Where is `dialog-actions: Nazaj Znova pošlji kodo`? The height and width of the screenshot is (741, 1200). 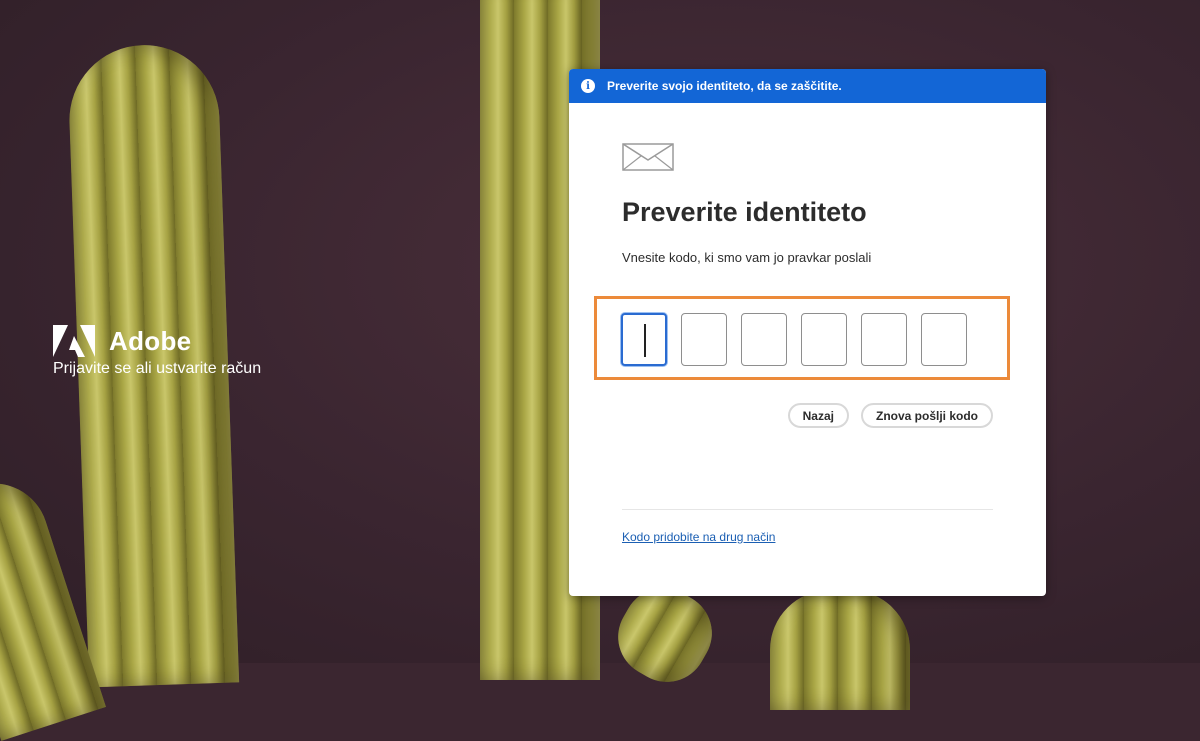
dialog-actions: Nazaj Znova pošlji kodo is located at coordinates (890, 415).